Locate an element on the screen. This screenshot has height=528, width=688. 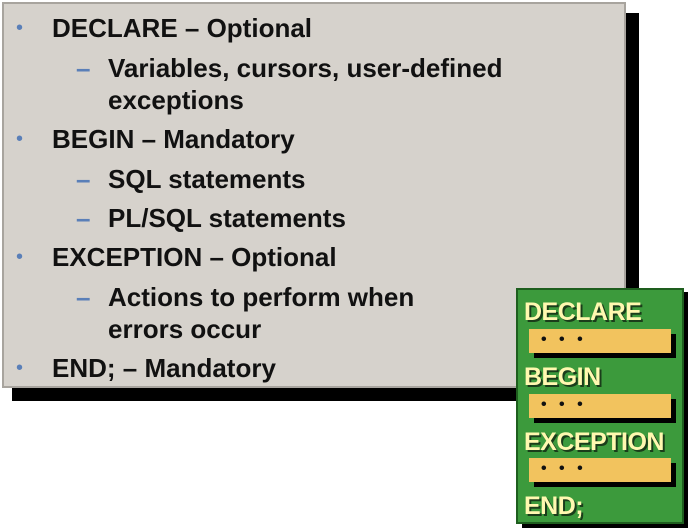
sub-variables: Variables, cursors, user-defined is located at coordinates (305, 68).